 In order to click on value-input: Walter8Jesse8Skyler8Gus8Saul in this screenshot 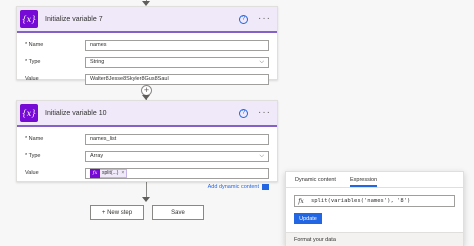, I will do `click(177, 79)`.